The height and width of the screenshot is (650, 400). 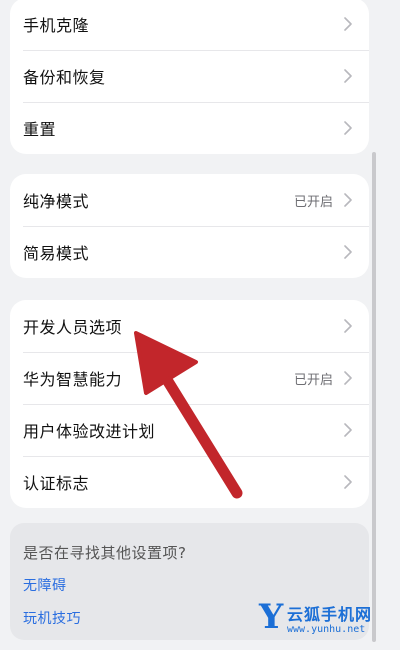 I want to click on watermark-name: 云狐手机网, so click(x=330, y=614).